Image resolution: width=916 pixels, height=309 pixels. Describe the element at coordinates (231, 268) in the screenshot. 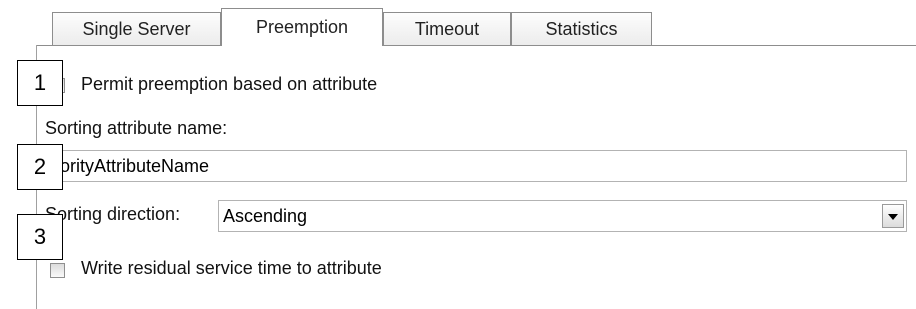

I see `write-residual-label: Write residual service time to attribute` at that location.